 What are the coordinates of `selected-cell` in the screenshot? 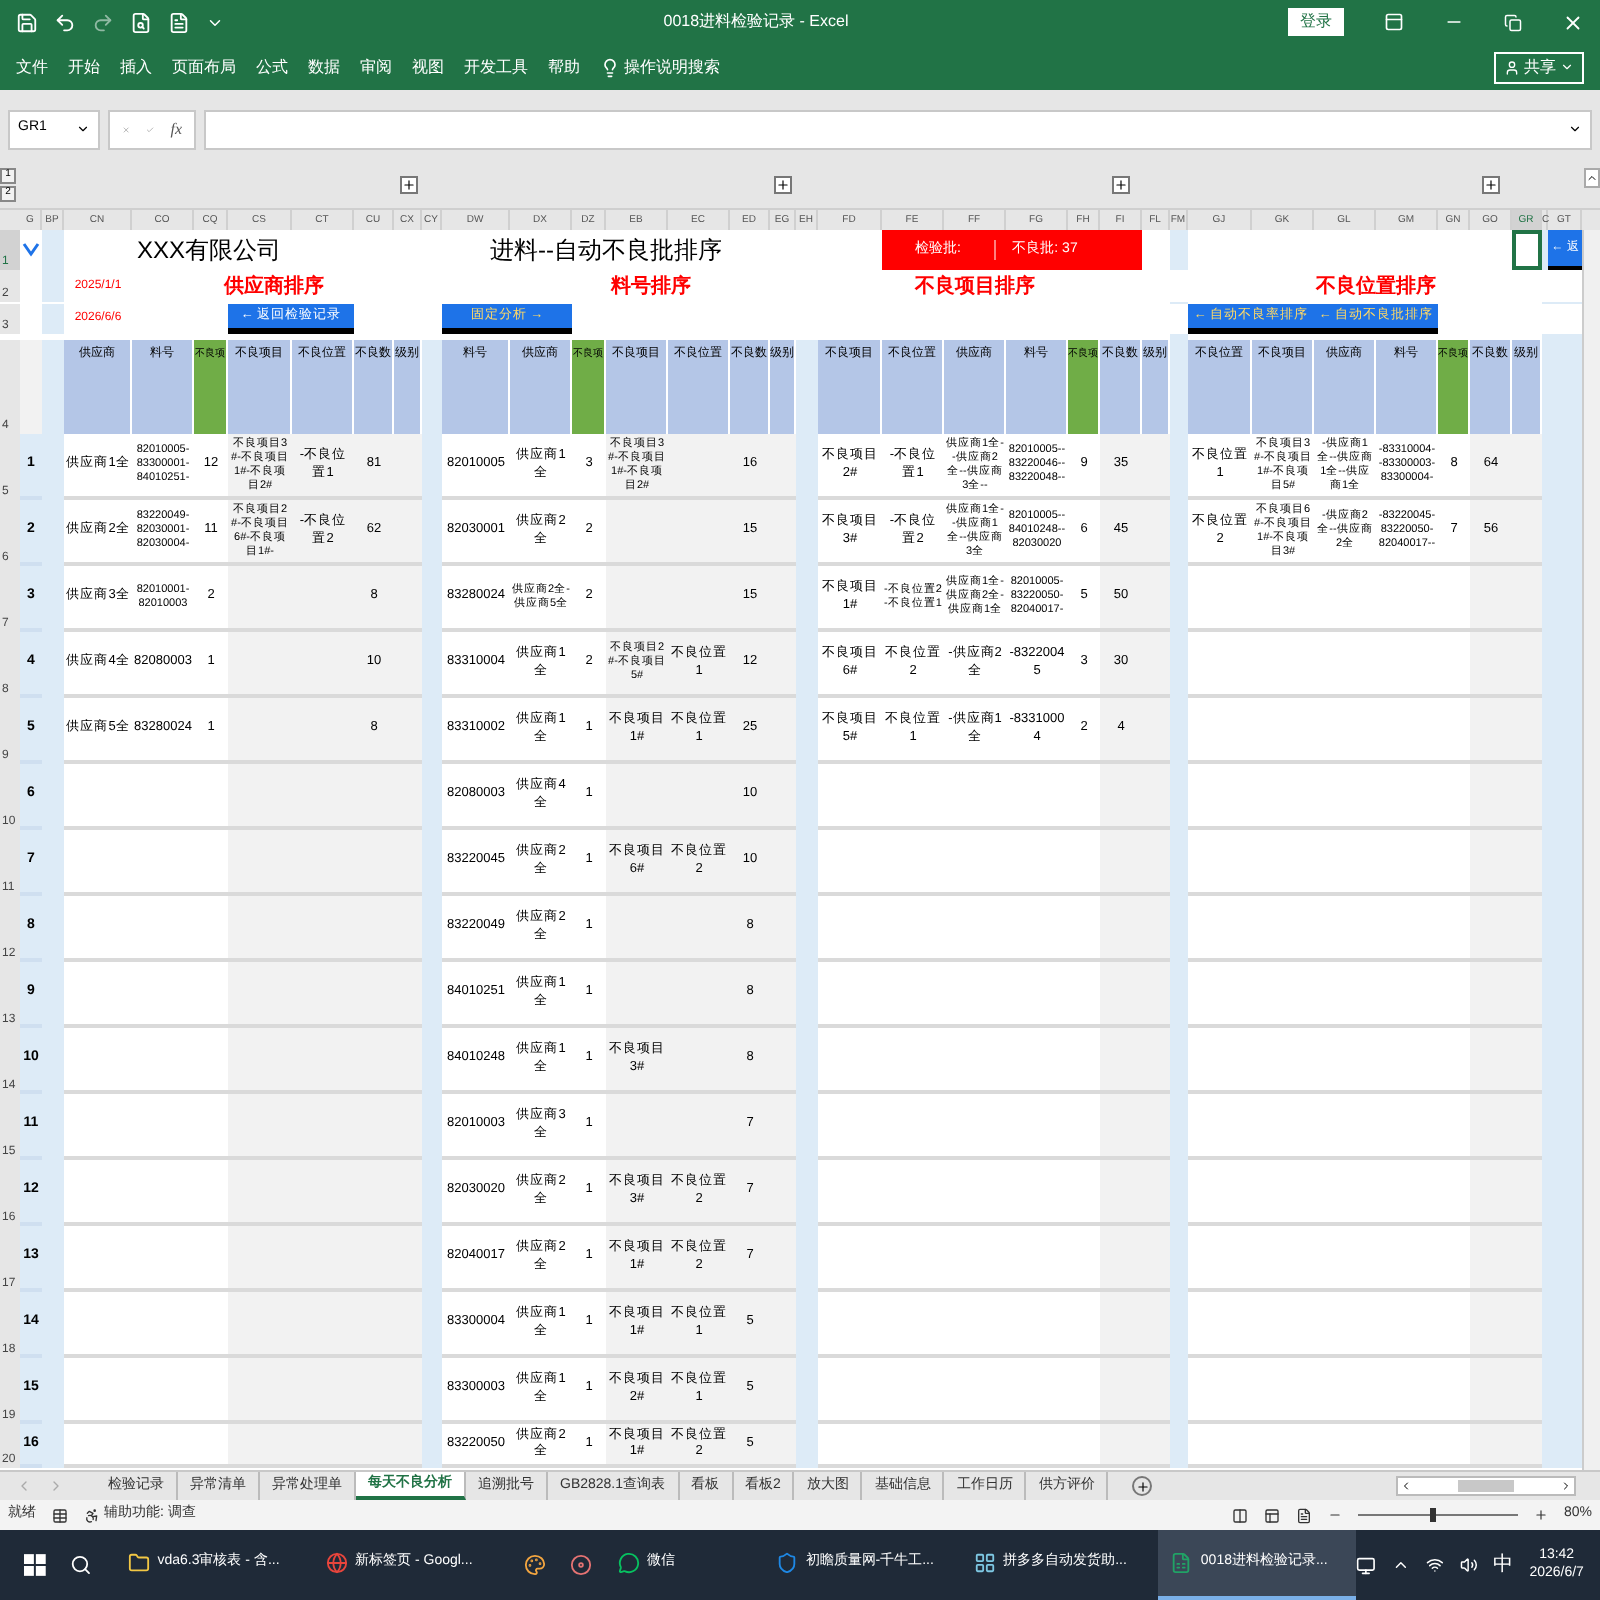 It's located at (1527, 250).